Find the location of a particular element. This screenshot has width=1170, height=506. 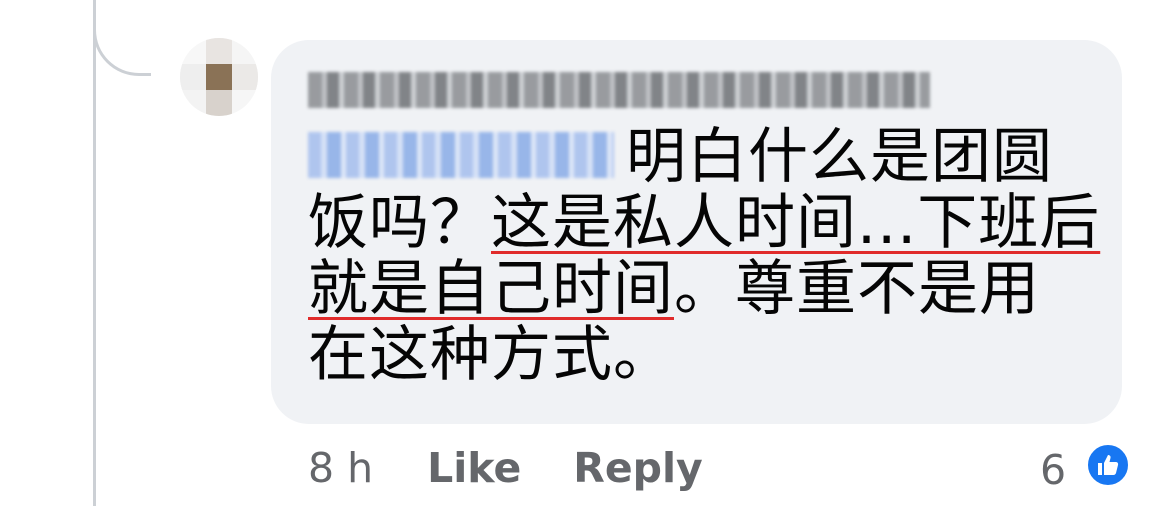

thumbs-up-glyph is located at coordinates (1108, 465).